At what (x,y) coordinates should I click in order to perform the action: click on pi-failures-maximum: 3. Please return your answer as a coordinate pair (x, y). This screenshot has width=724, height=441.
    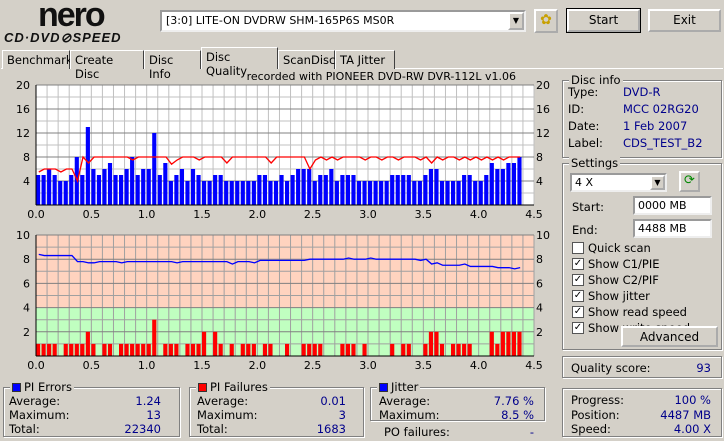
    Looking at the image, I should click on (342, 415).